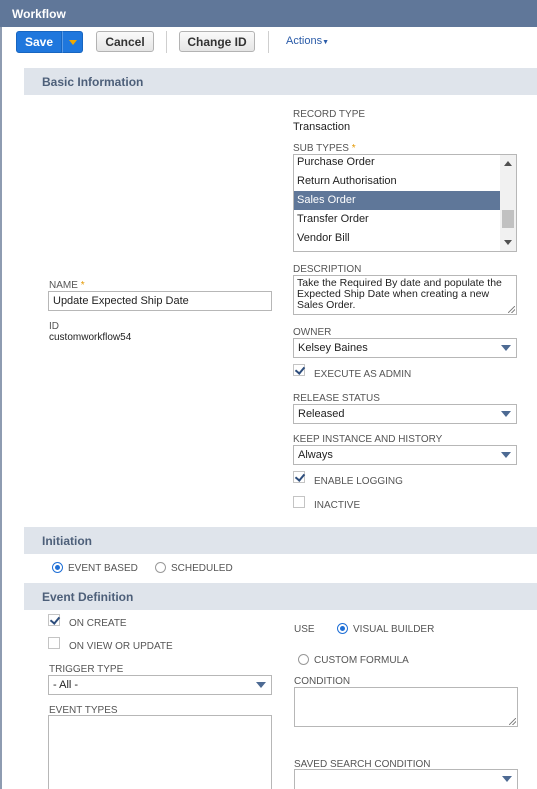  I want to click on saved-search-select, so click(406, 779).